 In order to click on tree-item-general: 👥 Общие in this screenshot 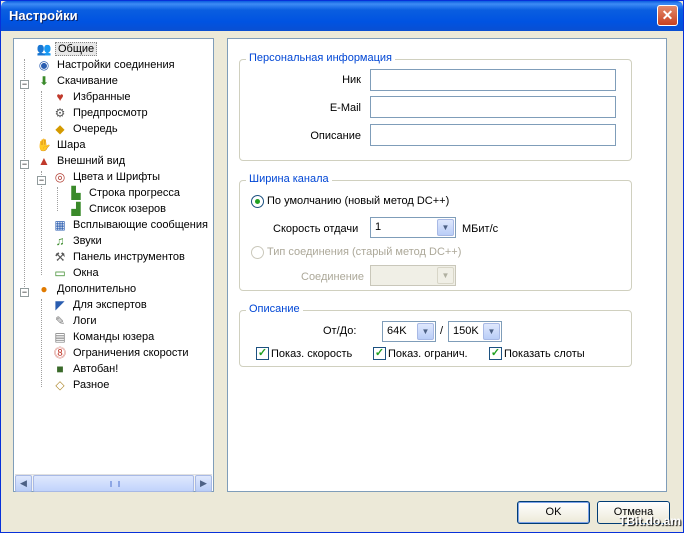, I will do `click(67, 49)`.